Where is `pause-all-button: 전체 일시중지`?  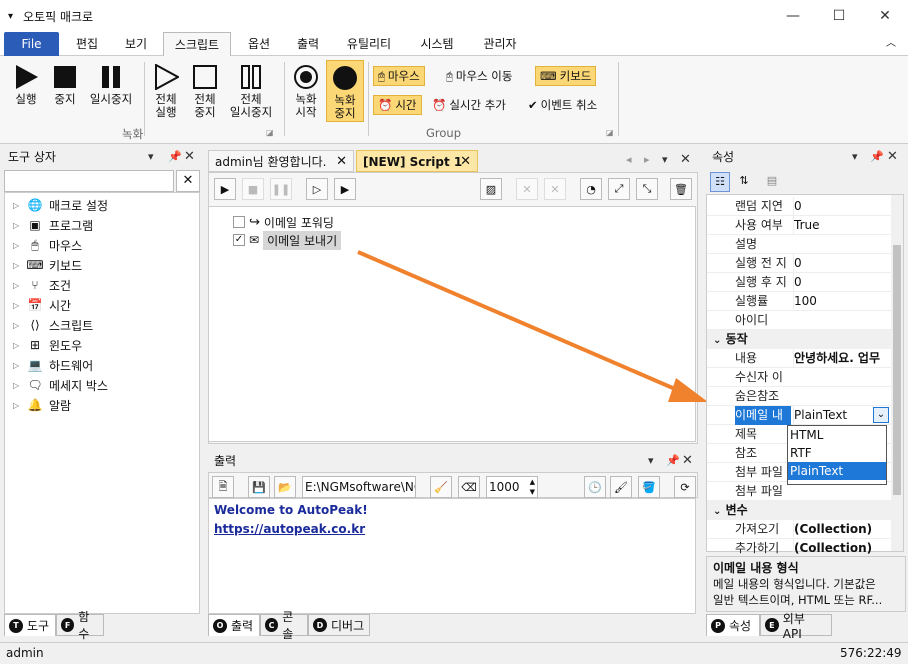
pause-all-button: 전체 일시중지 is located at coordinates (251, 91).